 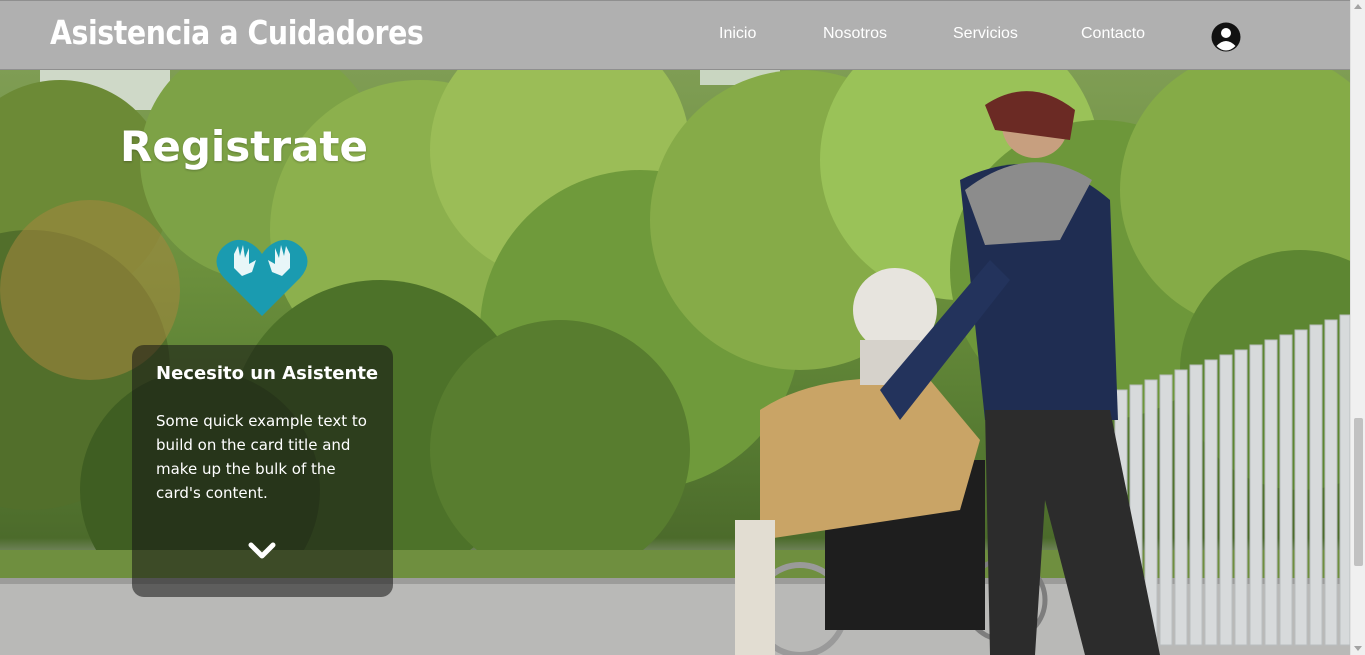 I want to click on scroll-down-arrow-icon, so click(x=1358, y=648).